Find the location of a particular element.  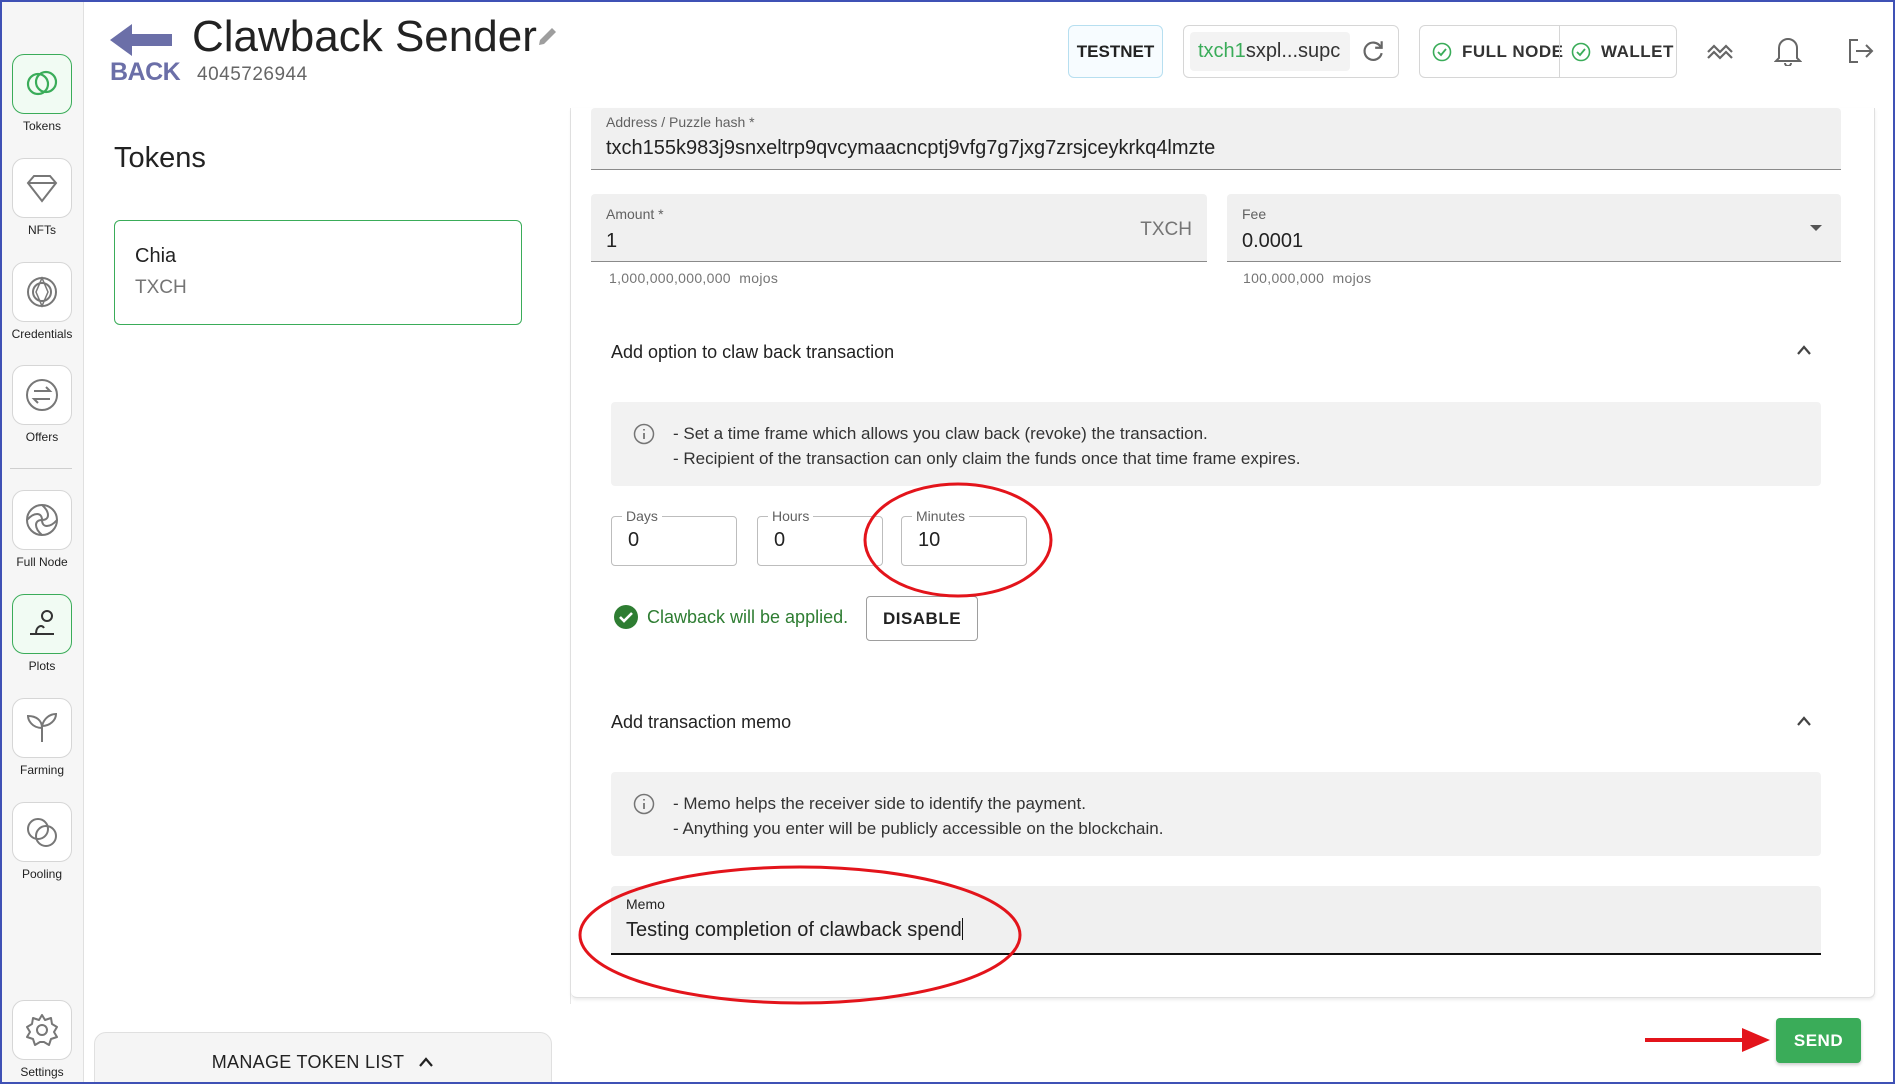

manage-token-list-button: MANAGE TOKEN LIST is located at coordinates (323, 1058).